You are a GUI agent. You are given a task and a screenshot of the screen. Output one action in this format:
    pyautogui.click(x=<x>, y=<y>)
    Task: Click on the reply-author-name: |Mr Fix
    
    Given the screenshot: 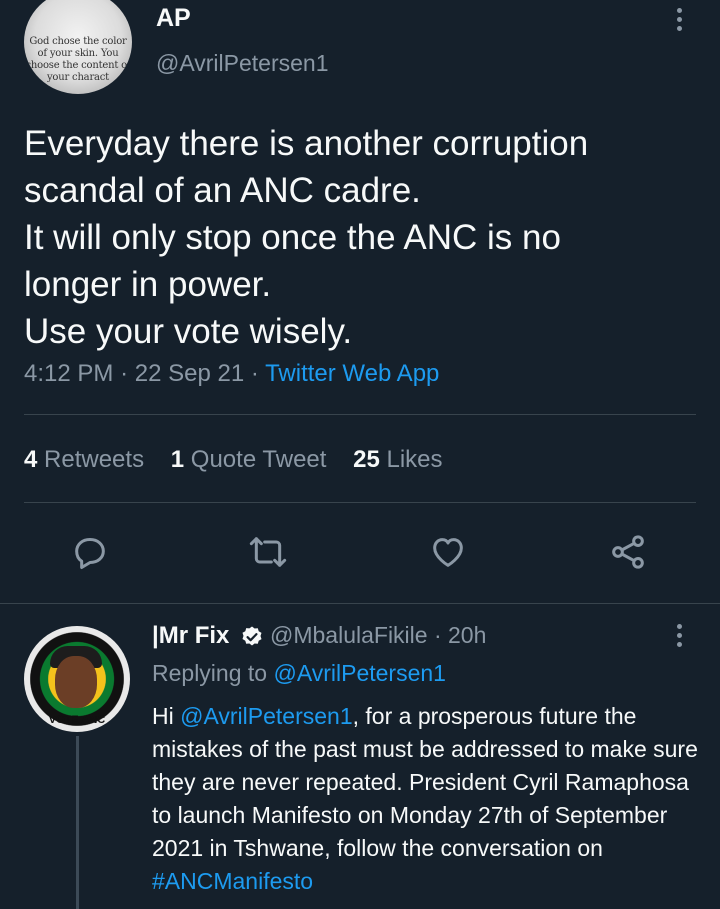 What is the action you would take?
    pyautogui.click(x=190, y=636)
    